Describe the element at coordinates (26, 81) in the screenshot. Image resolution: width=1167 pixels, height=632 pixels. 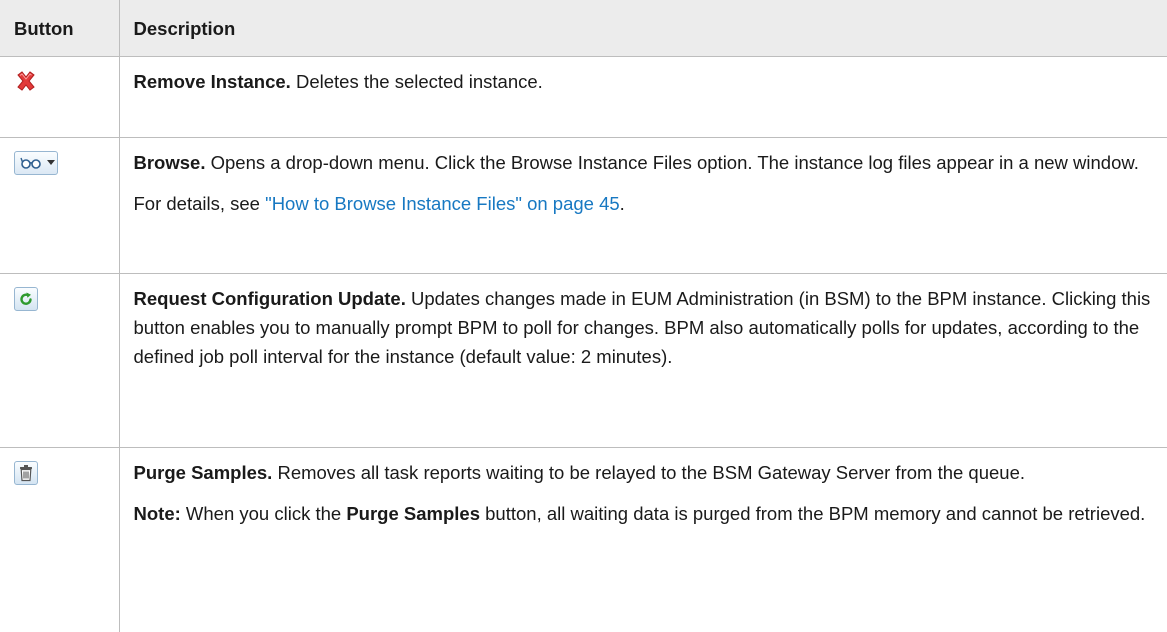
I see `remove-icon` at that location.